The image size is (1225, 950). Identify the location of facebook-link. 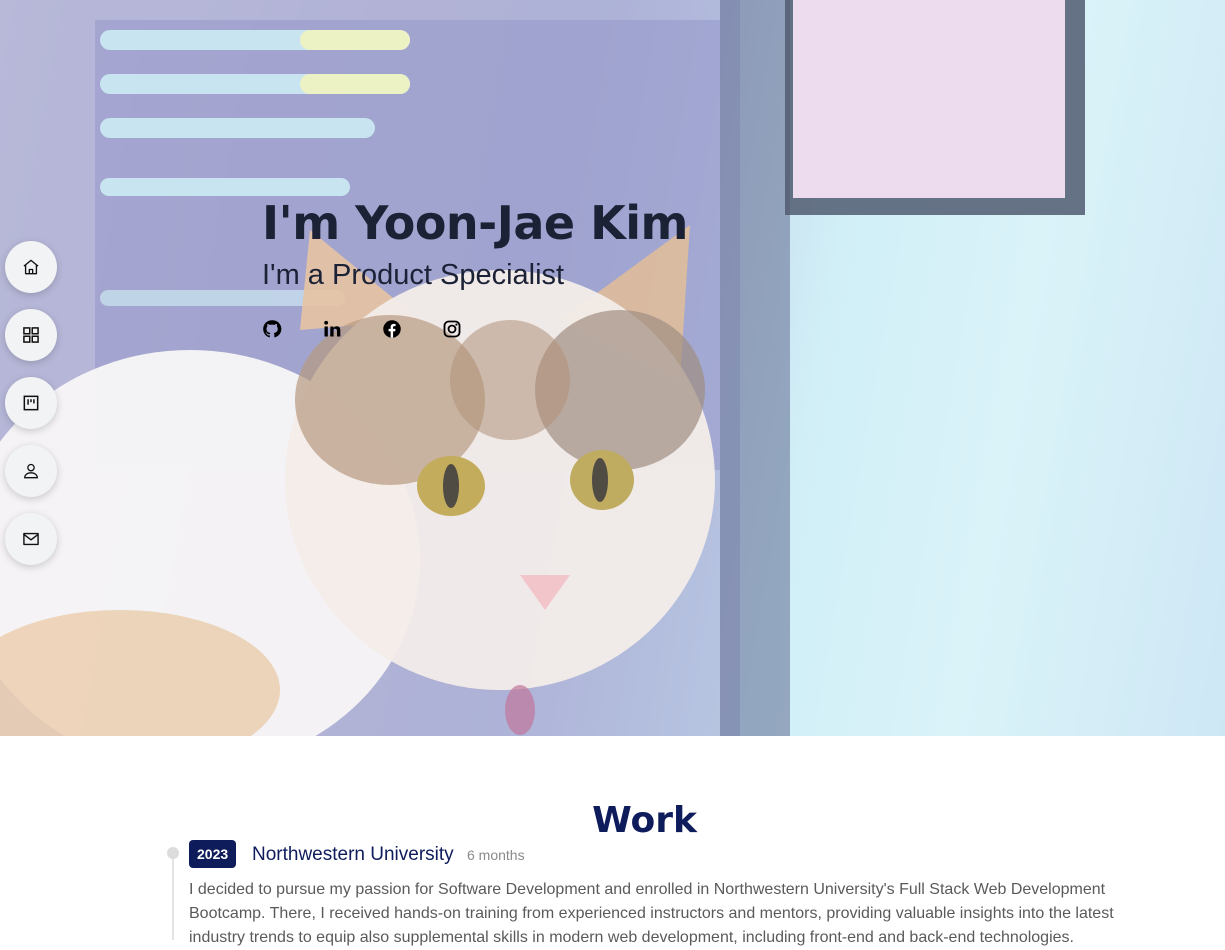
(392, 329).